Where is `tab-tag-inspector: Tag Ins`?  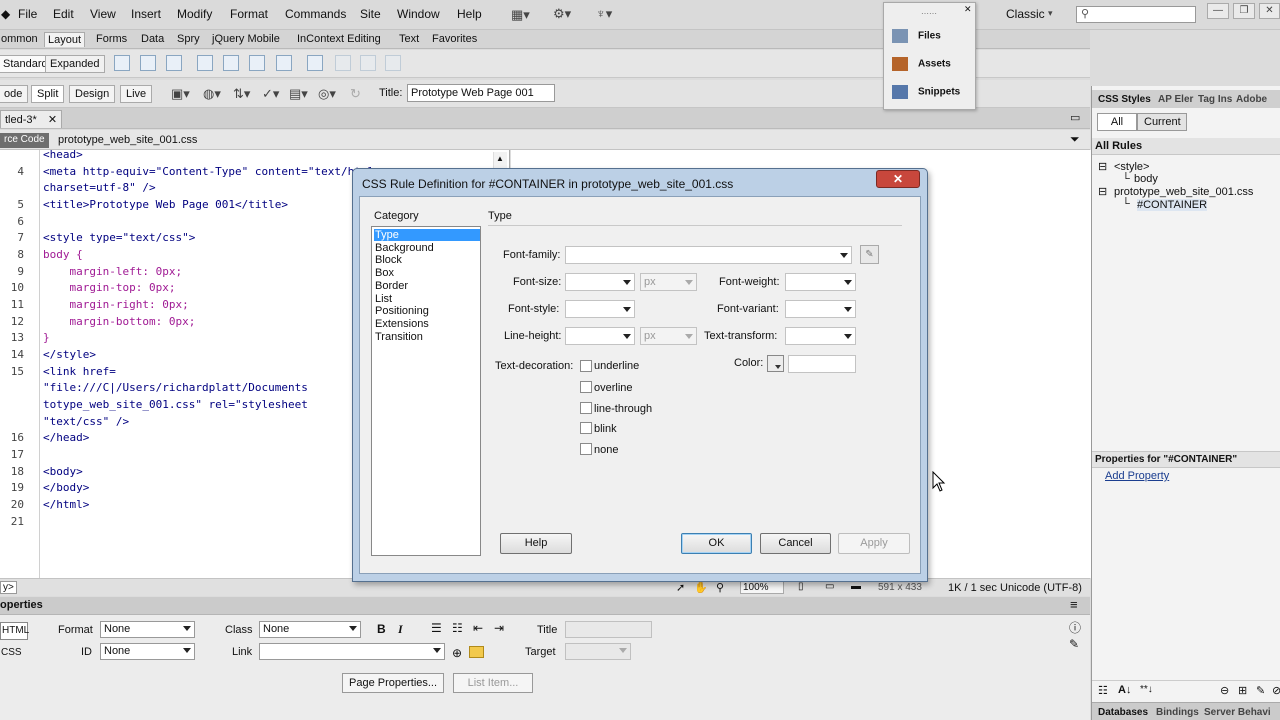
tab-tag-inspector: Tag Ins is located at coordinates (1215, 99).